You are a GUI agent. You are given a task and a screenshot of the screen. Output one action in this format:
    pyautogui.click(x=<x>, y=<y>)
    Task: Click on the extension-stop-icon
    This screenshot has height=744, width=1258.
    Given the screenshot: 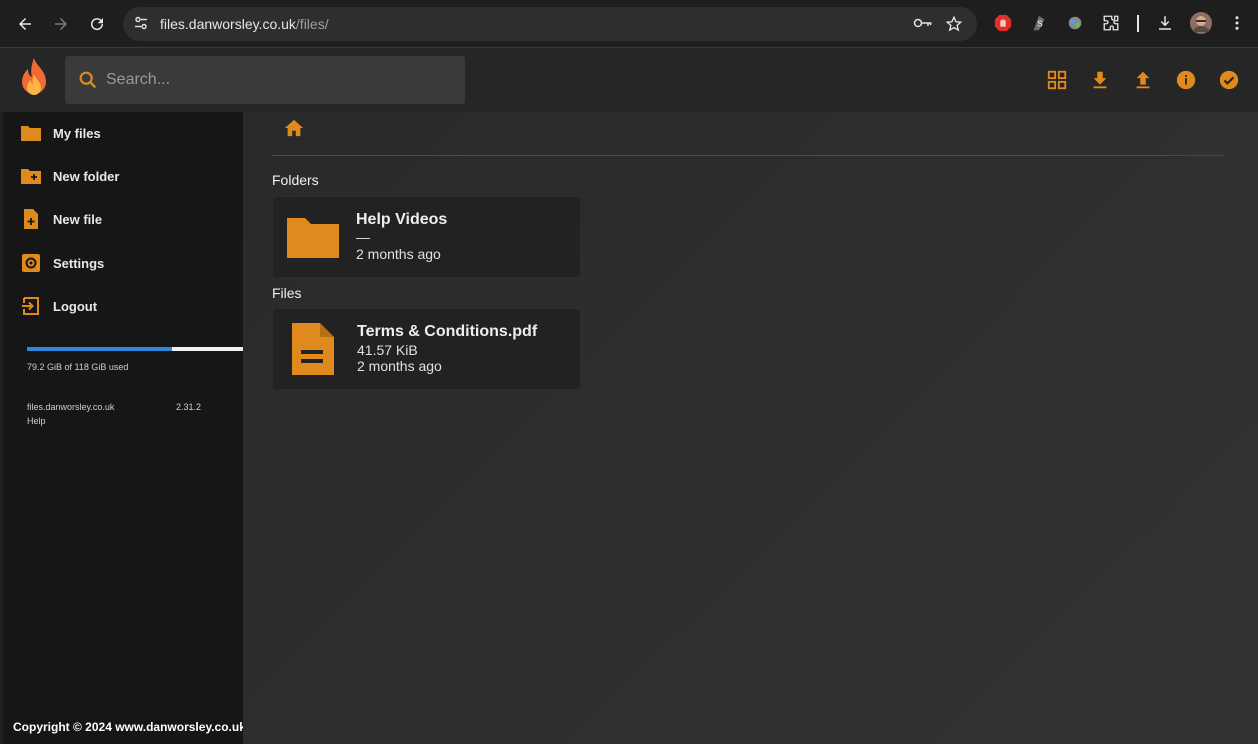 What is the action you would take?
    pyautogui.click(x=1003, y=23)
    